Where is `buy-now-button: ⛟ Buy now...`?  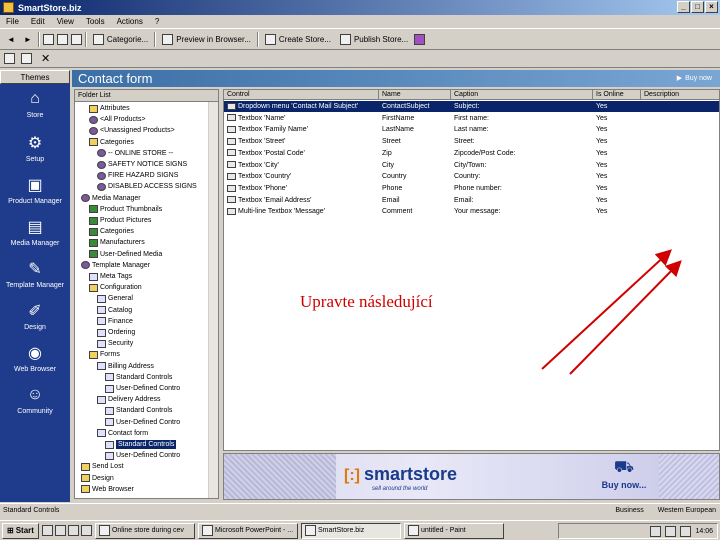
buy-now-button: ⛟ Buy now... is located at coordinates (624, 474).